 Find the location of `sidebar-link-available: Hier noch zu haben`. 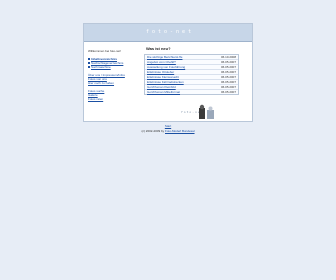

sidebar-link-available: Hier noch zu haben is located at coordinates (115, 83).